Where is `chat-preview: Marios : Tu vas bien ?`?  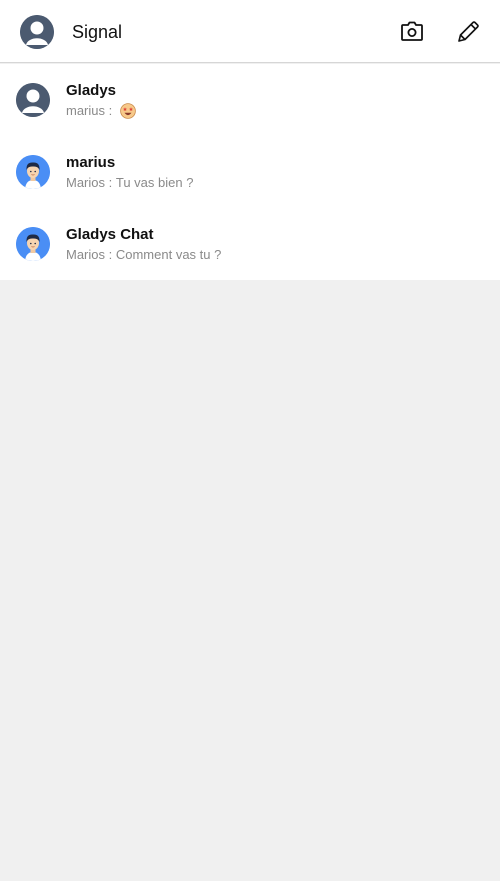
chat-preview: Marios : Tu vas bien ? is located at coordinates (129, 183).